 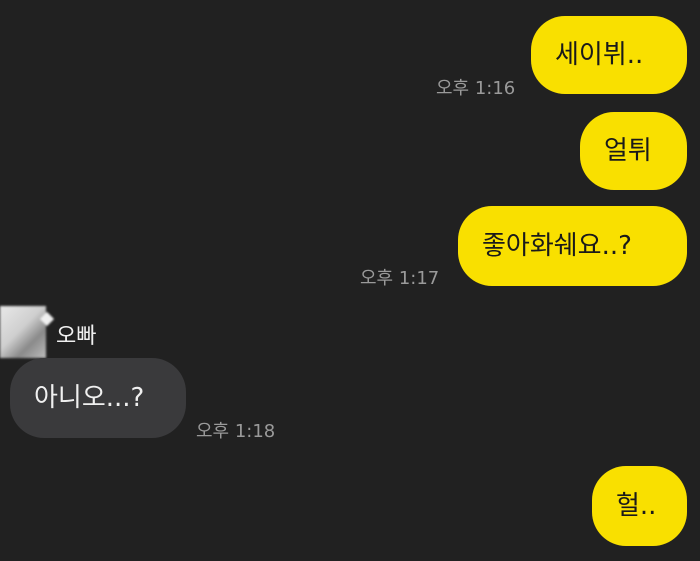 What do you see at coordinates (609, 55) in the screenshot?
I see `sent-message-bubble: 세이뷔..` at bounding box center [609, 55].